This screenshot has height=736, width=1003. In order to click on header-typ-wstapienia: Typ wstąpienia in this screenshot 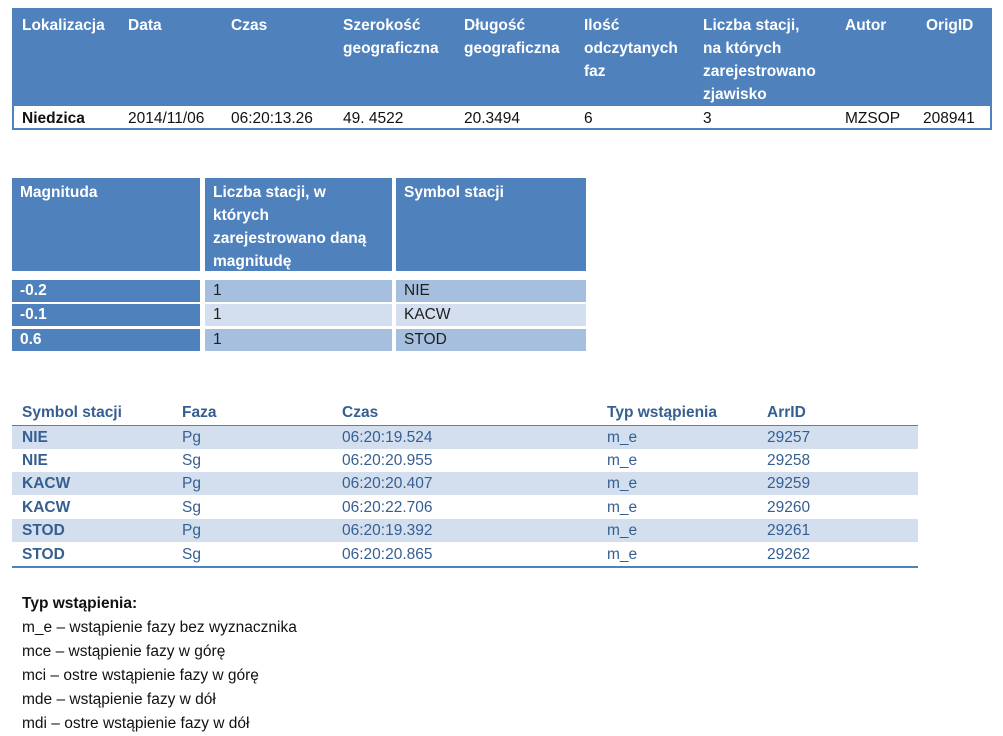, I will do `click(662, 412)`.